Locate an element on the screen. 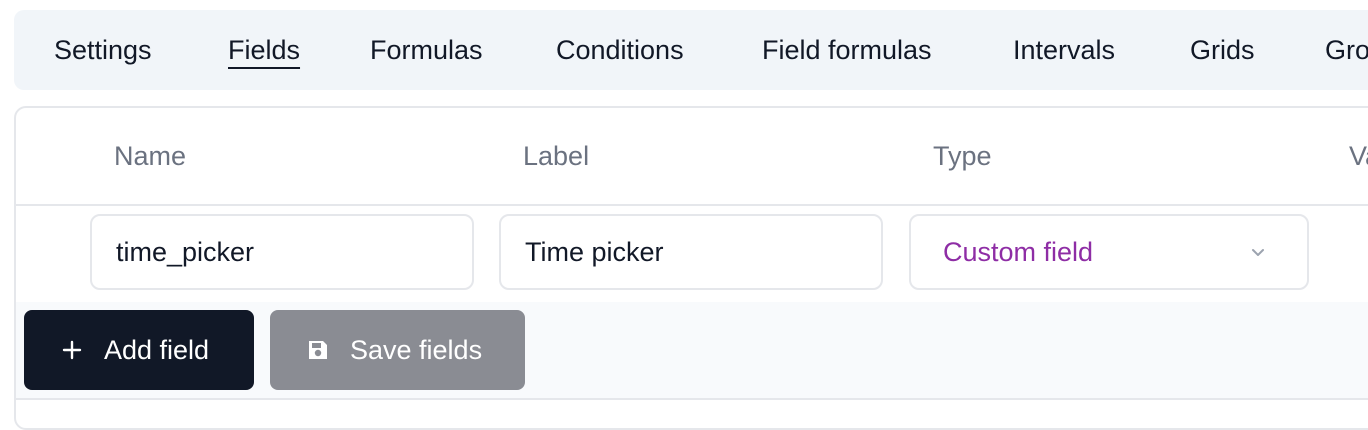  column-header-name: Name is located at coordinates (150, 156).